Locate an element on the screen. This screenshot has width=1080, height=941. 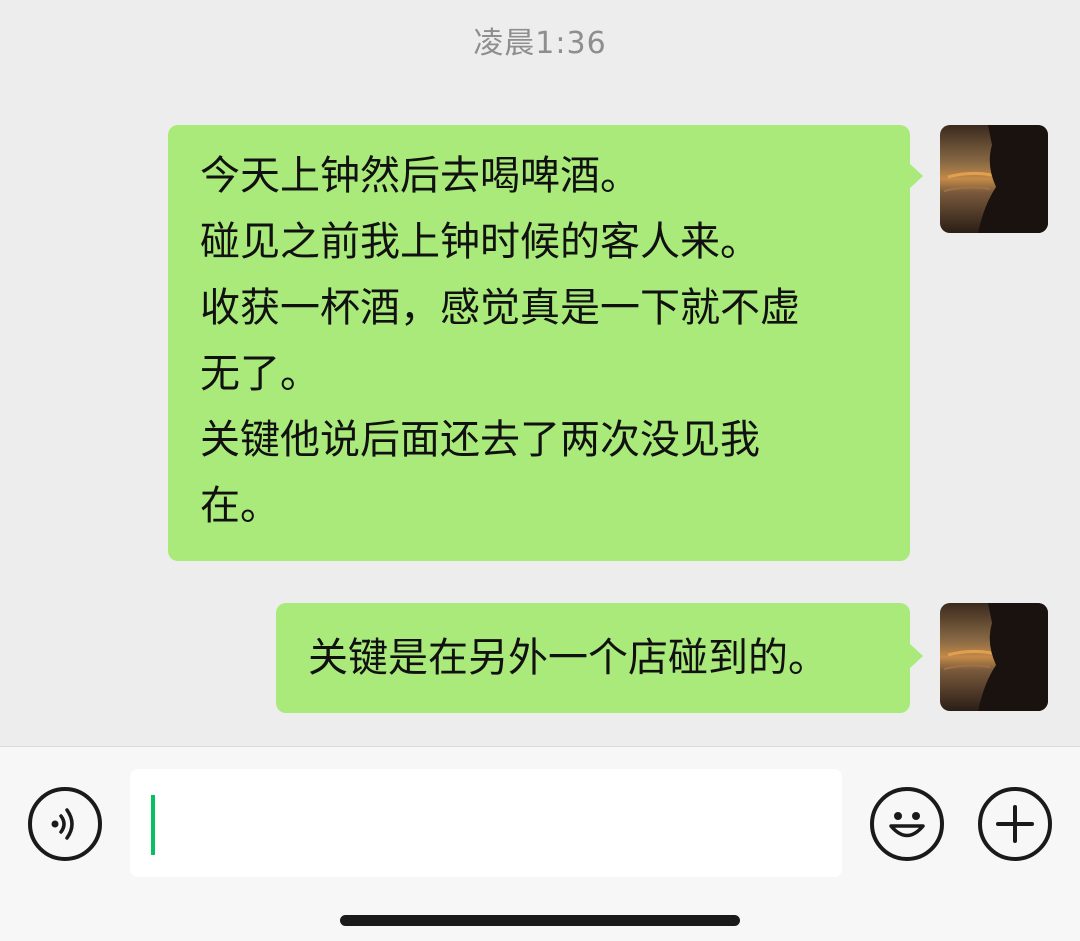
emoji-icon is located at coordinates (907, 824).